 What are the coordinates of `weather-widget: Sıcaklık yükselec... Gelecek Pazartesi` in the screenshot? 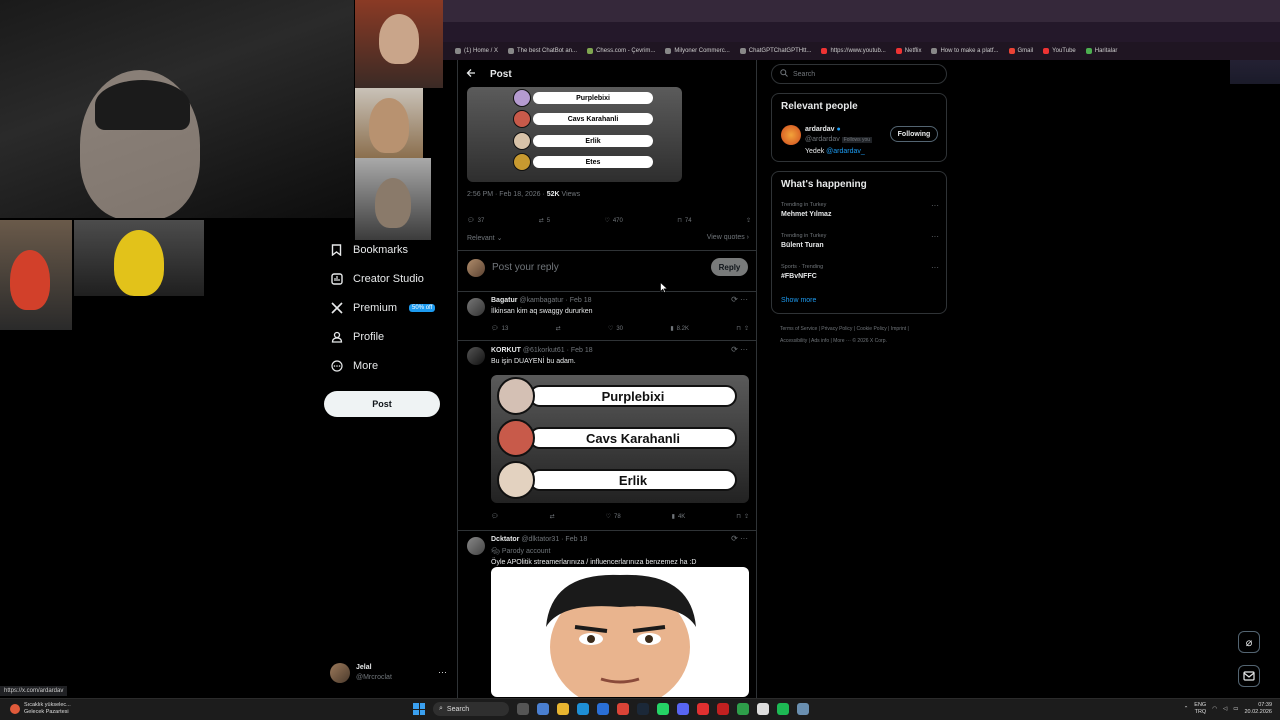 It's located at (40, 709).